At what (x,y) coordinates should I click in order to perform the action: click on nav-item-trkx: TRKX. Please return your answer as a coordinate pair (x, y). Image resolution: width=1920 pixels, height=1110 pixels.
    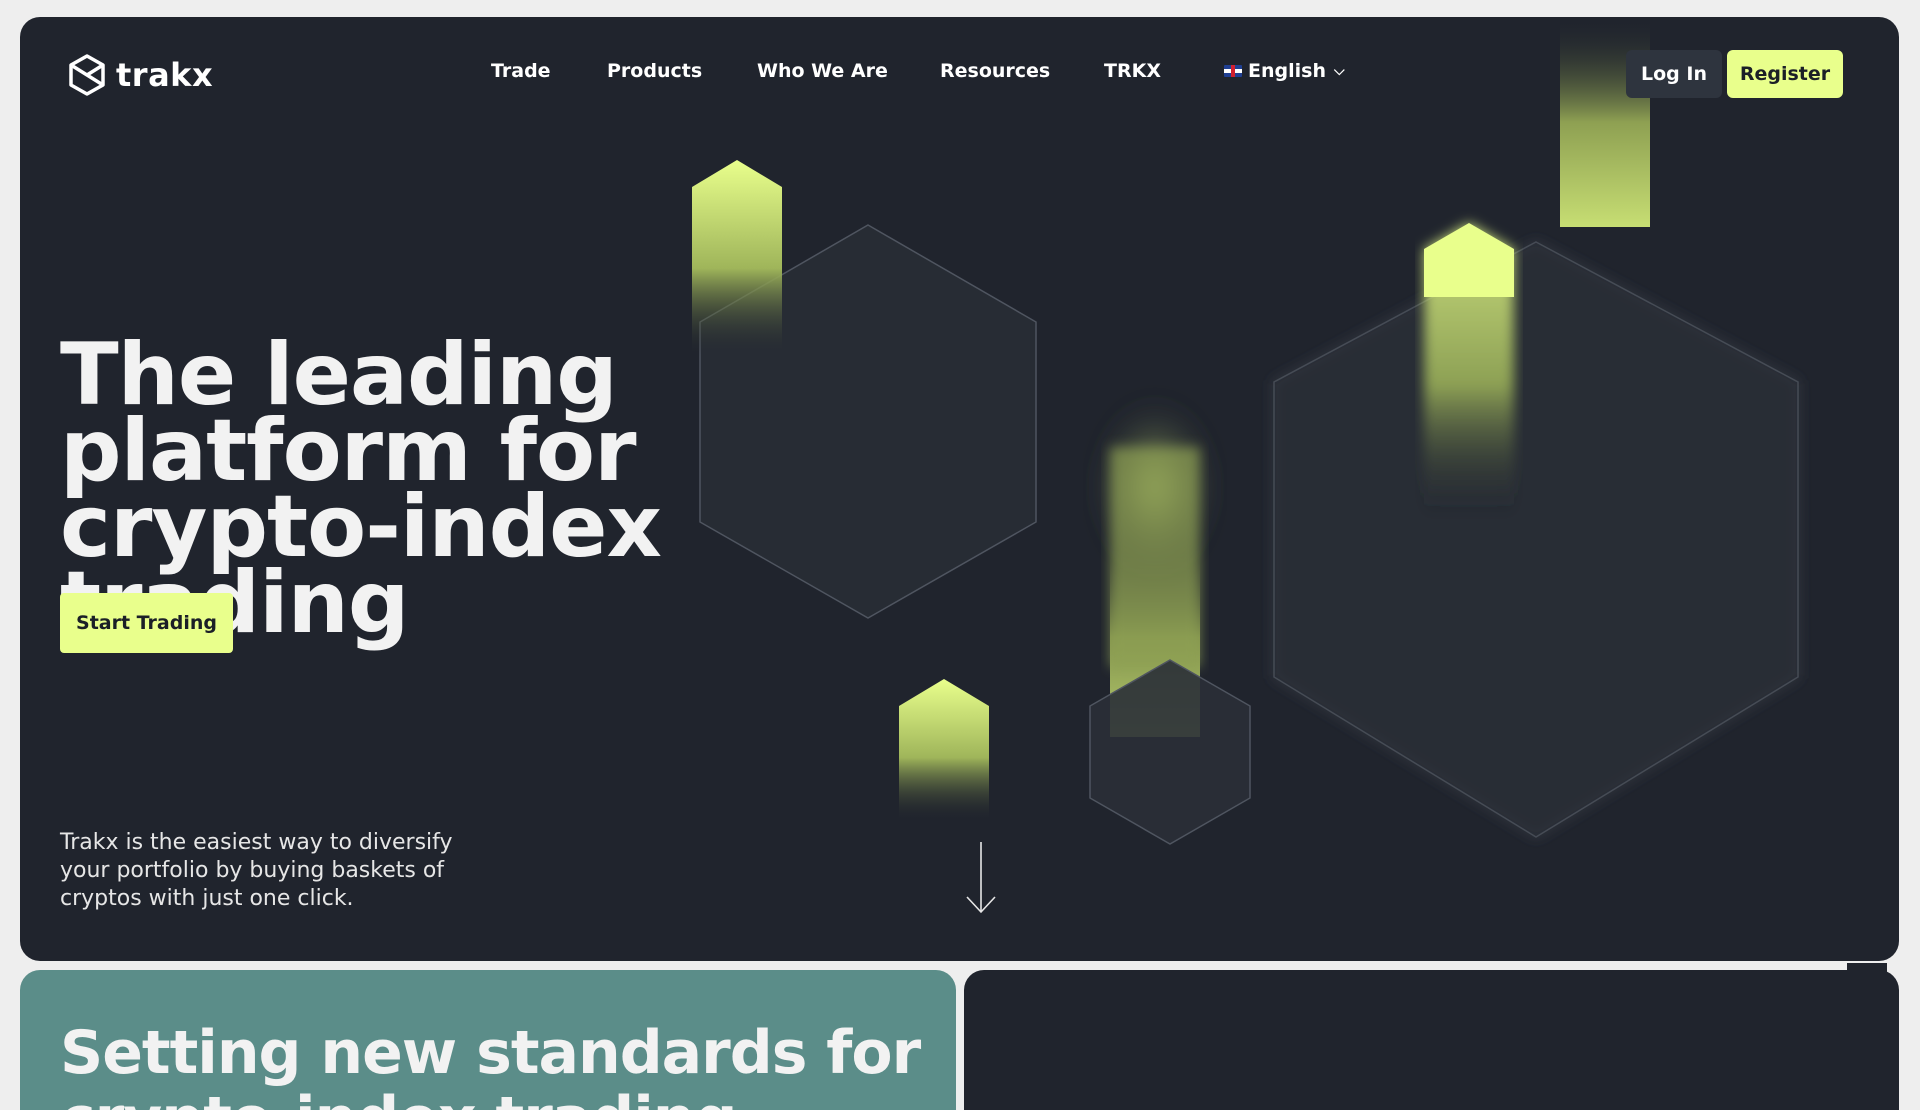
    Looking at the image, I should click on (1132, 71).